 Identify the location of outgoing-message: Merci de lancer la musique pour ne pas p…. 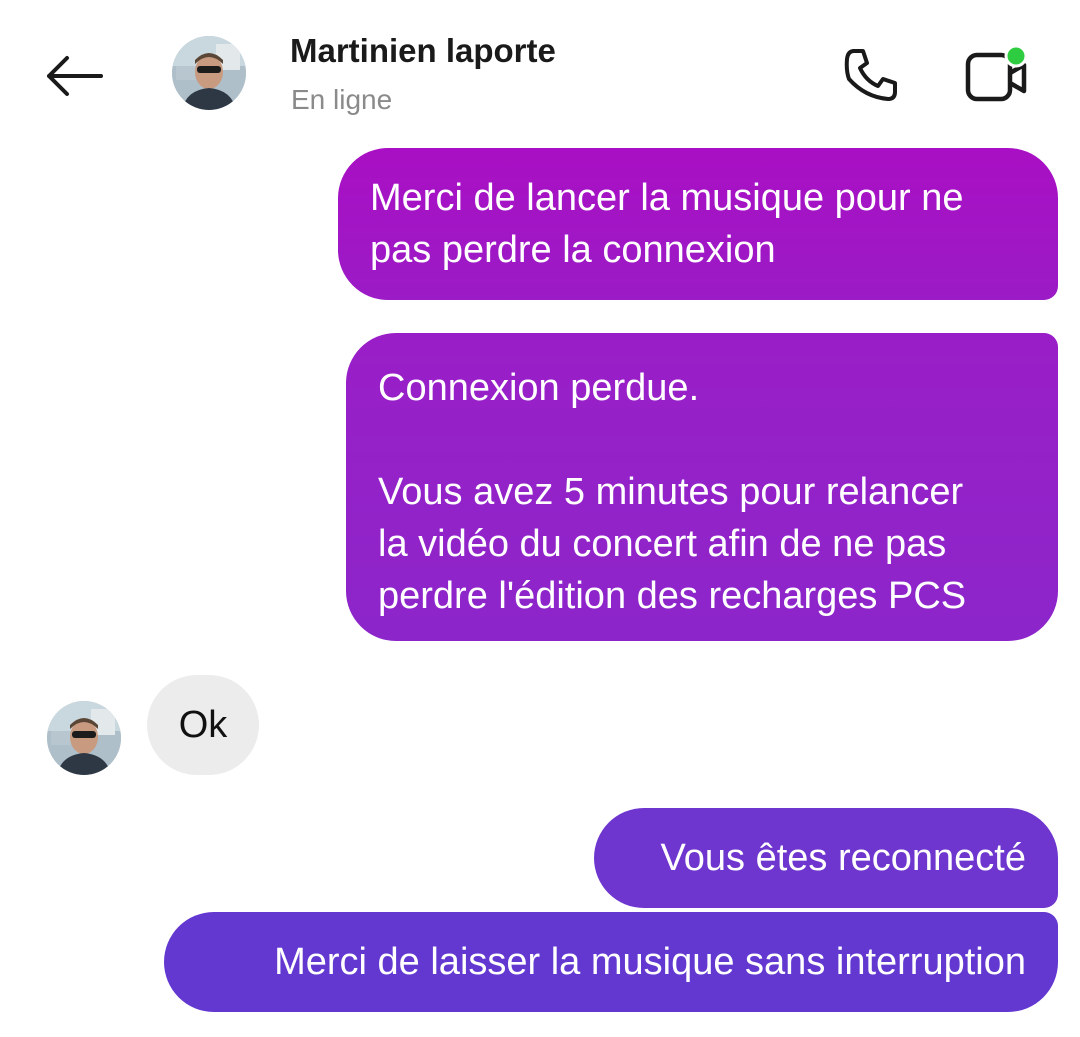
(698, 224).